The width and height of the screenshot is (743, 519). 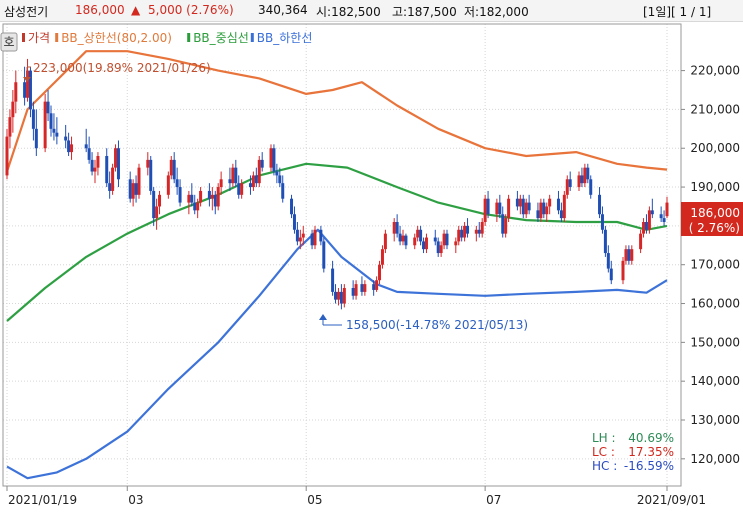 What do you see at coordinates (715, 459) in the screenshot?
I see `y-tick-label: 120,000` at bounding box center [715, 459].